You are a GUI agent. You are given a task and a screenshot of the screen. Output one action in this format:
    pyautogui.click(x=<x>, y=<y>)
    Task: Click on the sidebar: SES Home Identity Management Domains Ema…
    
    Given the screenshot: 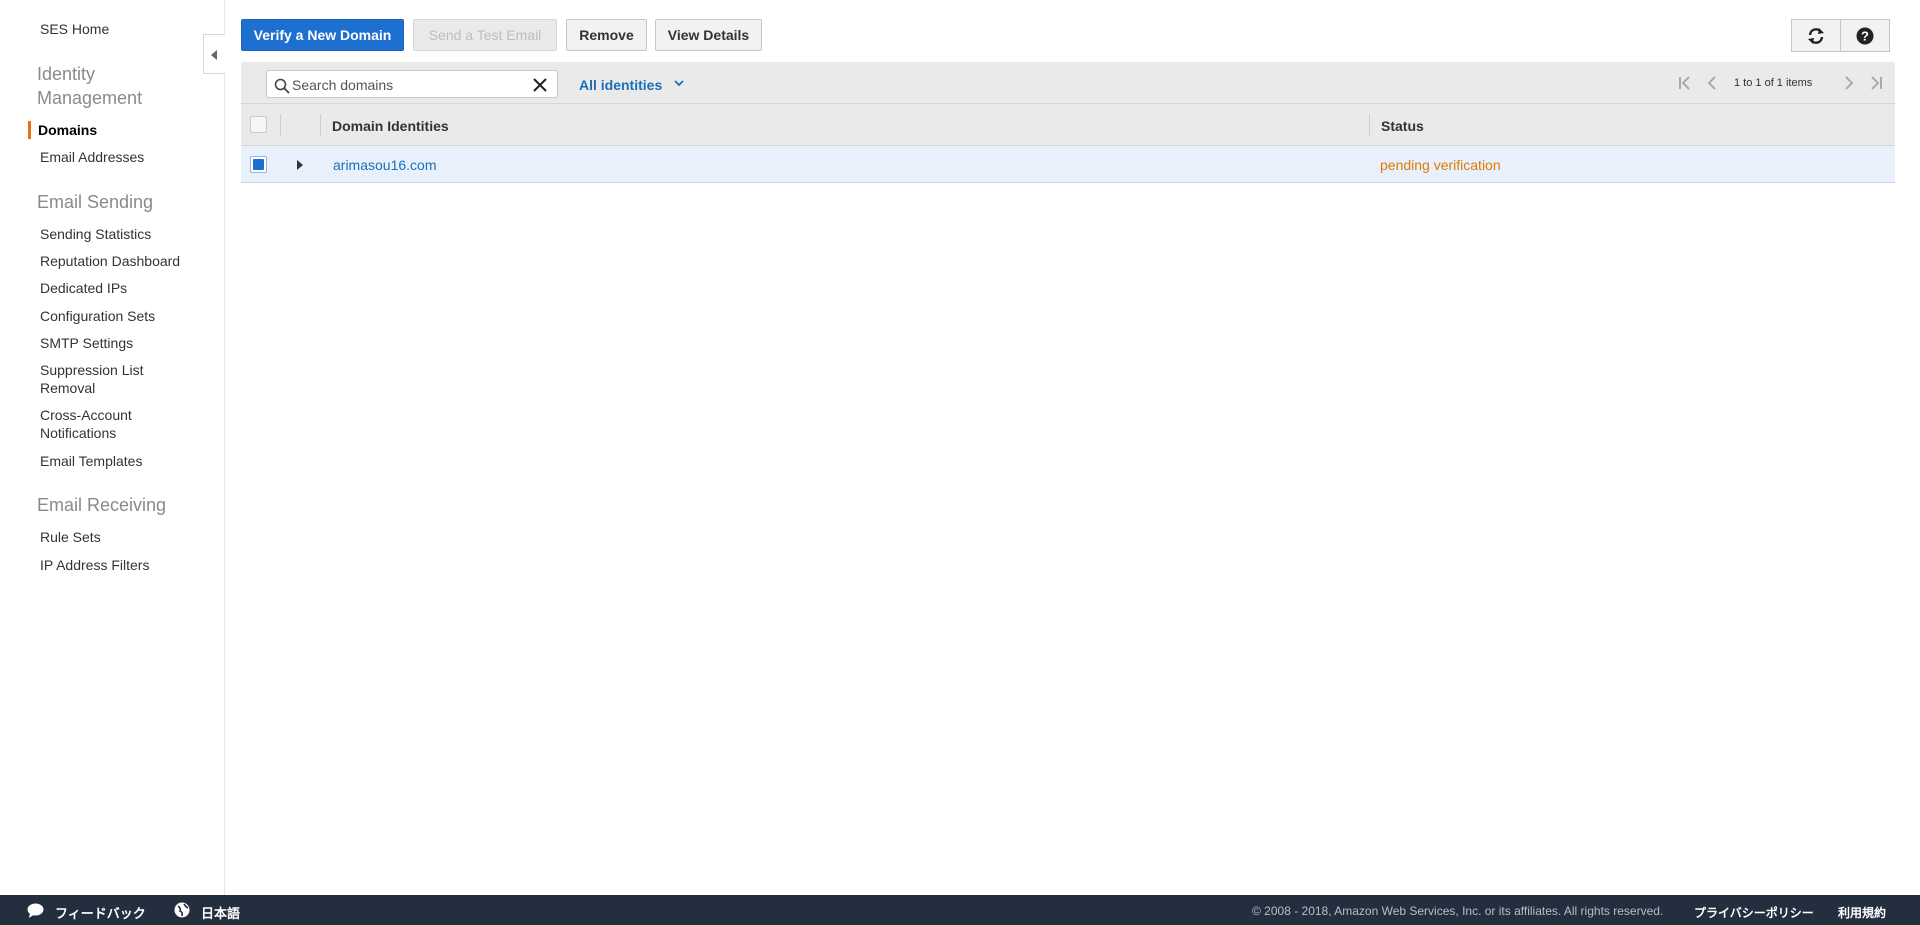 What is the action you would take?
    pyautogui.click(x=112, y=447)
    